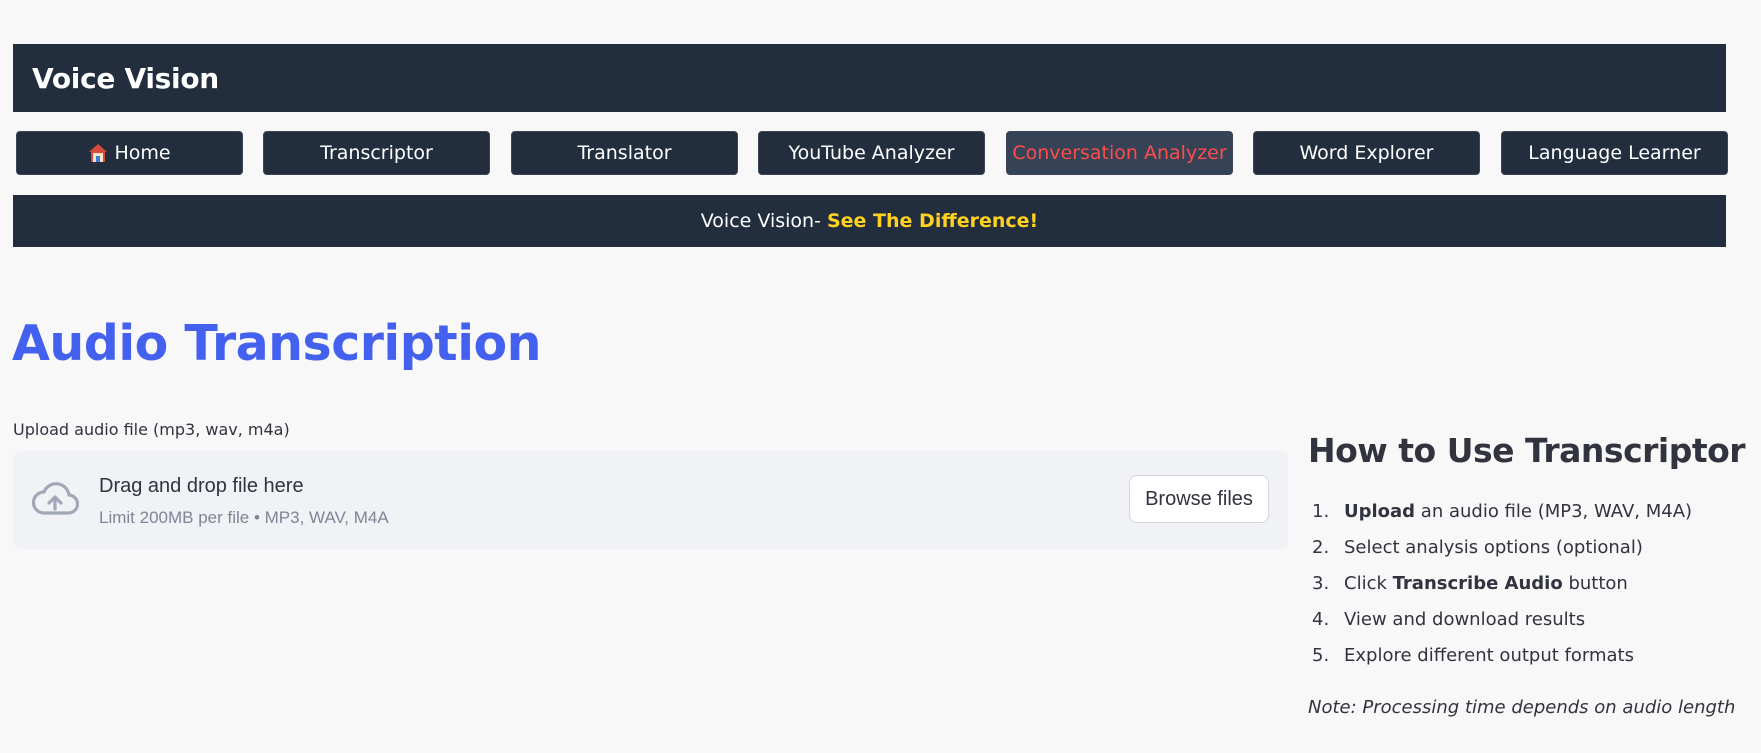 The width and height of the screenshot is (1761, 753). I want to click on nav-conversation-analyzer-label: Conversation Analyzer, so click(1119, 153).